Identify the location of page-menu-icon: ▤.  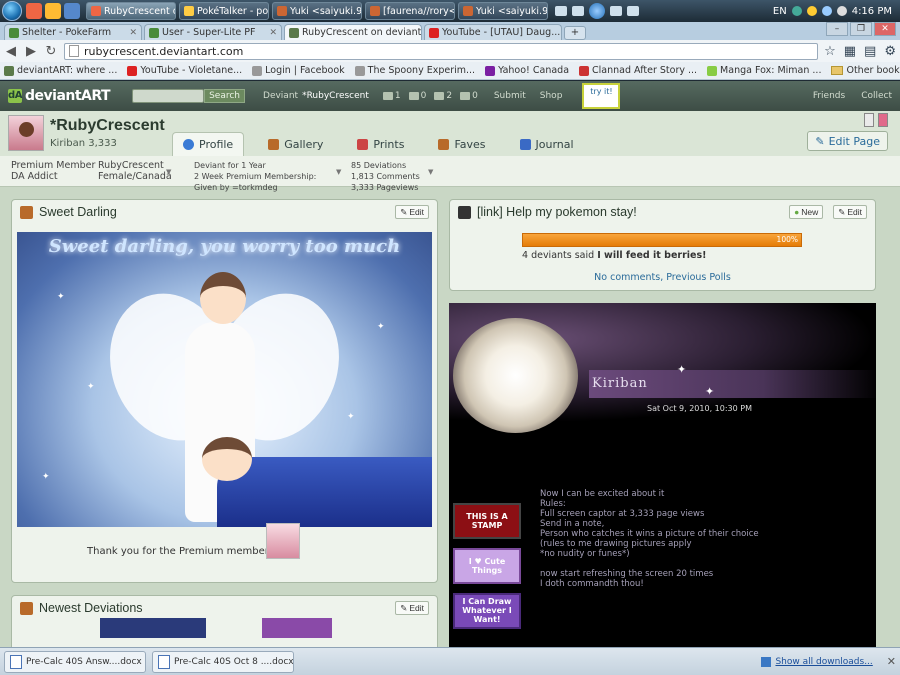
(870, 51).